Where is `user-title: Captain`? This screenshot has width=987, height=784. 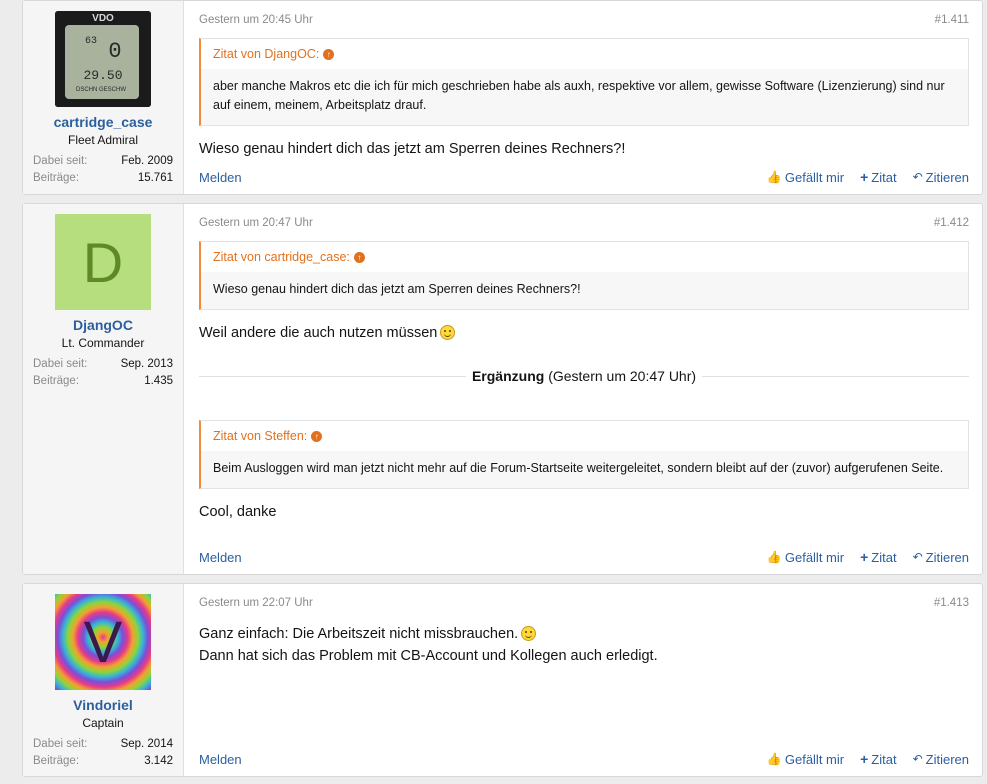
user-title: Captain is located at coordinates (103, 723).